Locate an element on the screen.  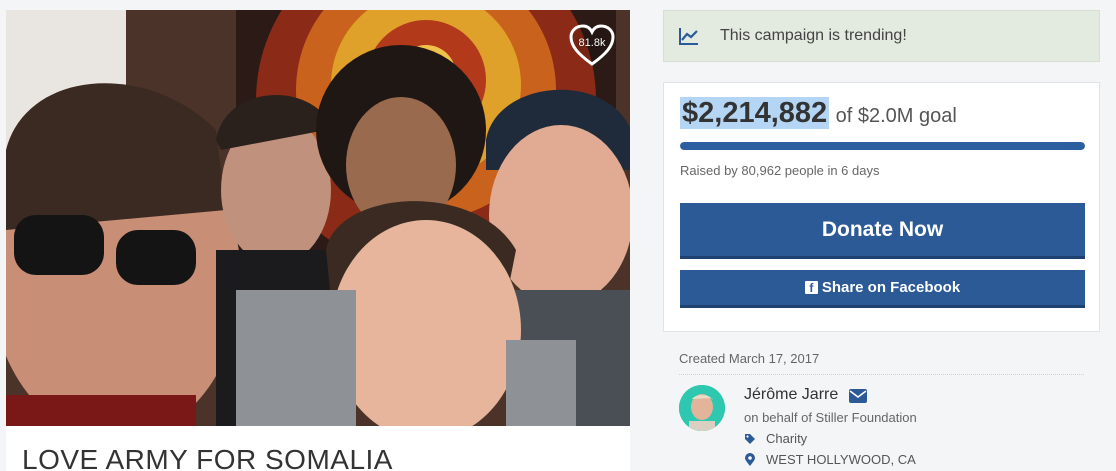
facebook-icon: f is located at coordinates (811, 288).